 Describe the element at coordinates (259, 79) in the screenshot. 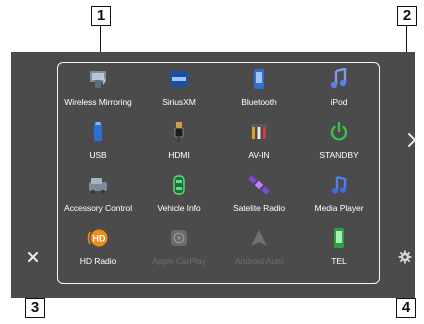

I see `bluetooth-audio-icon` at that location.